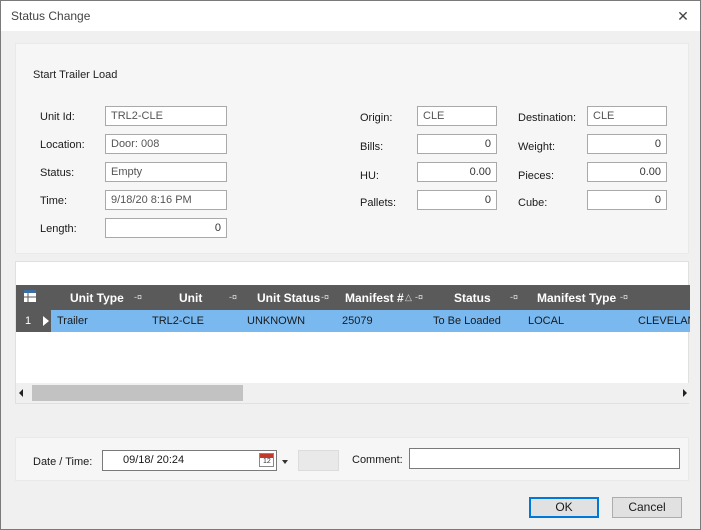  What do you see at coordinates (457, 172) in the screenshot?
I see `hu-field: 0.00` at bounding box center [457, 172].